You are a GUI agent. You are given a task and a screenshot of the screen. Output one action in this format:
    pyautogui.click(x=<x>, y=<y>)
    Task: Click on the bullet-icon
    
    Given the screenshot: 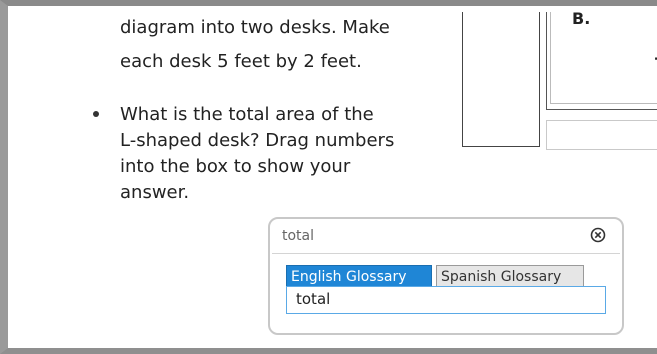 What is the action you would take?
    pyautogui.click(x=96, y=114)
    